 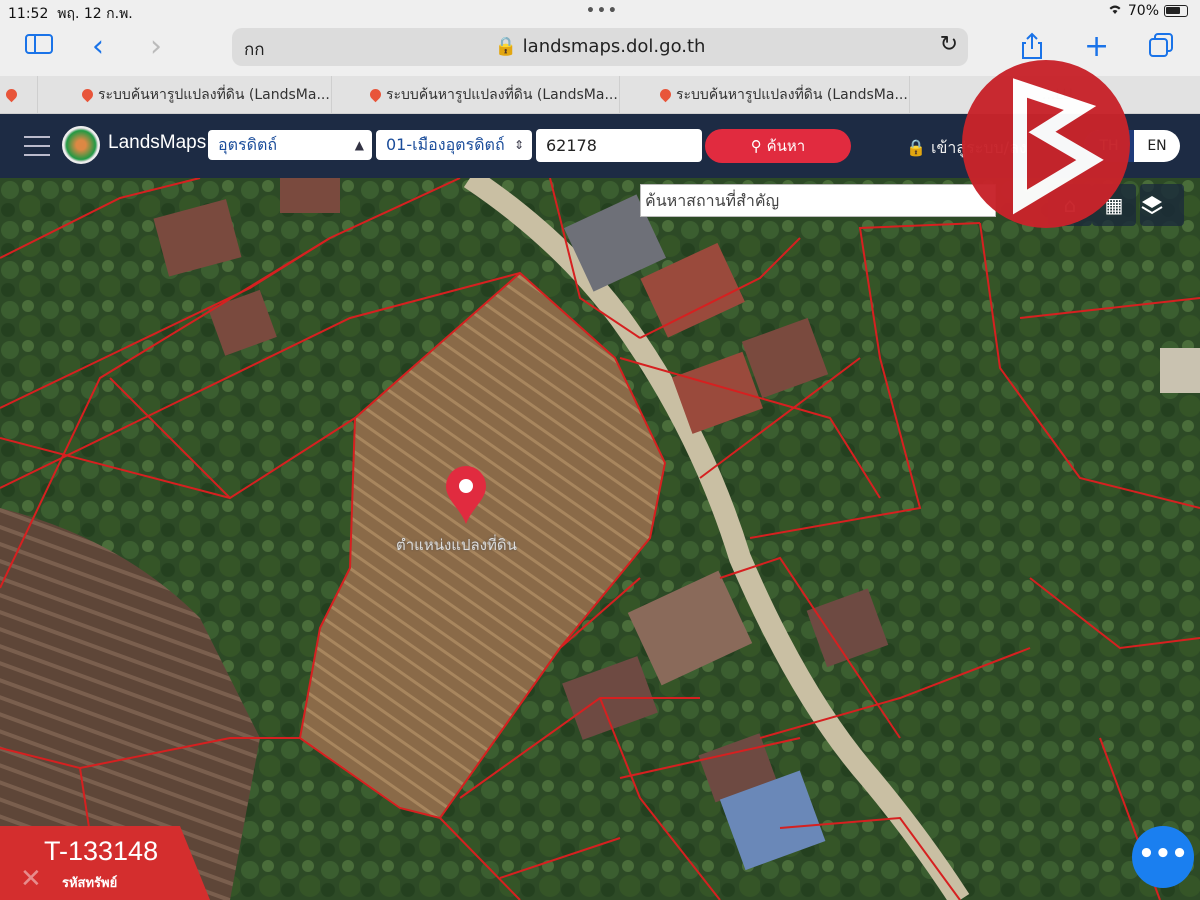 What do you see at coordinates (39, 47) in the screenshot?
I see `sidebar-icon` at bounding box center [39, 47].